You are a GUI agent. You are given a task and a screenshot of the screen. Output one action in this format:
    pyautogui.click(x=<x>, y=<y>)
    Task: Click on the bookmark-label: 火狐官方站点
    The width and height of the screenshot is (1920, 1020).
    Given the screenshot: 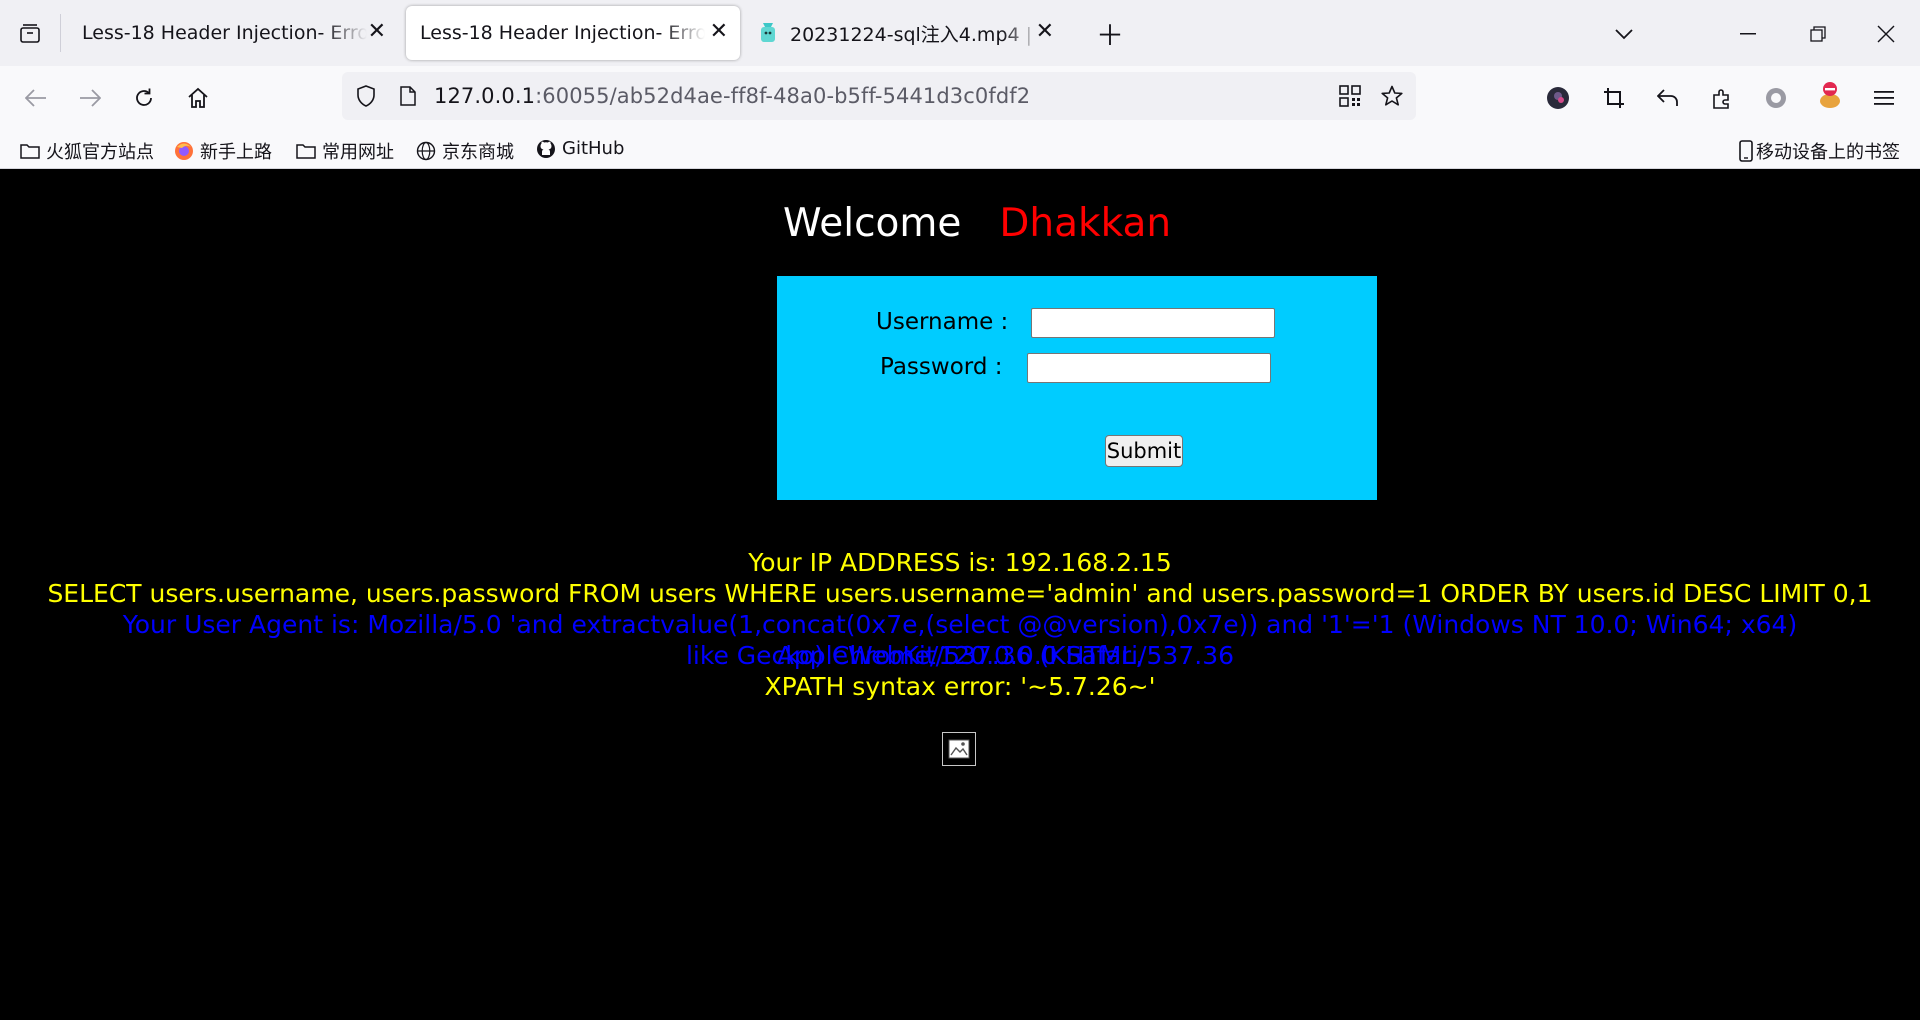 What is the action you would take?
    pyautogui.click(x=100, y=152)
    